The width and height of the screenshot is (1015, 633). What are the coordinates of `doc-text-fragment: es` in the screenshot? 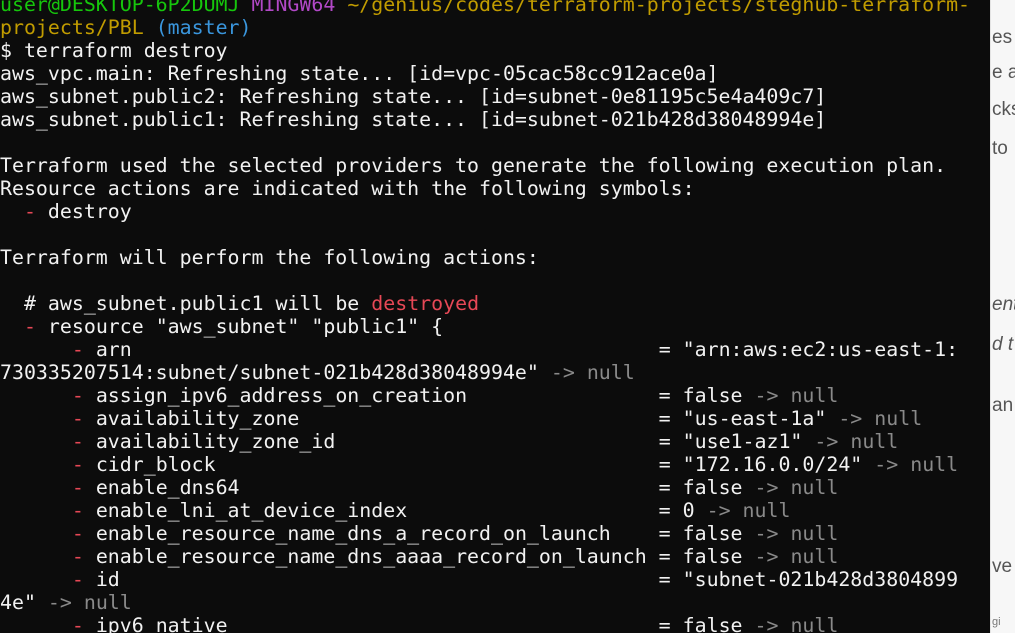 It's located at (1002, 37).